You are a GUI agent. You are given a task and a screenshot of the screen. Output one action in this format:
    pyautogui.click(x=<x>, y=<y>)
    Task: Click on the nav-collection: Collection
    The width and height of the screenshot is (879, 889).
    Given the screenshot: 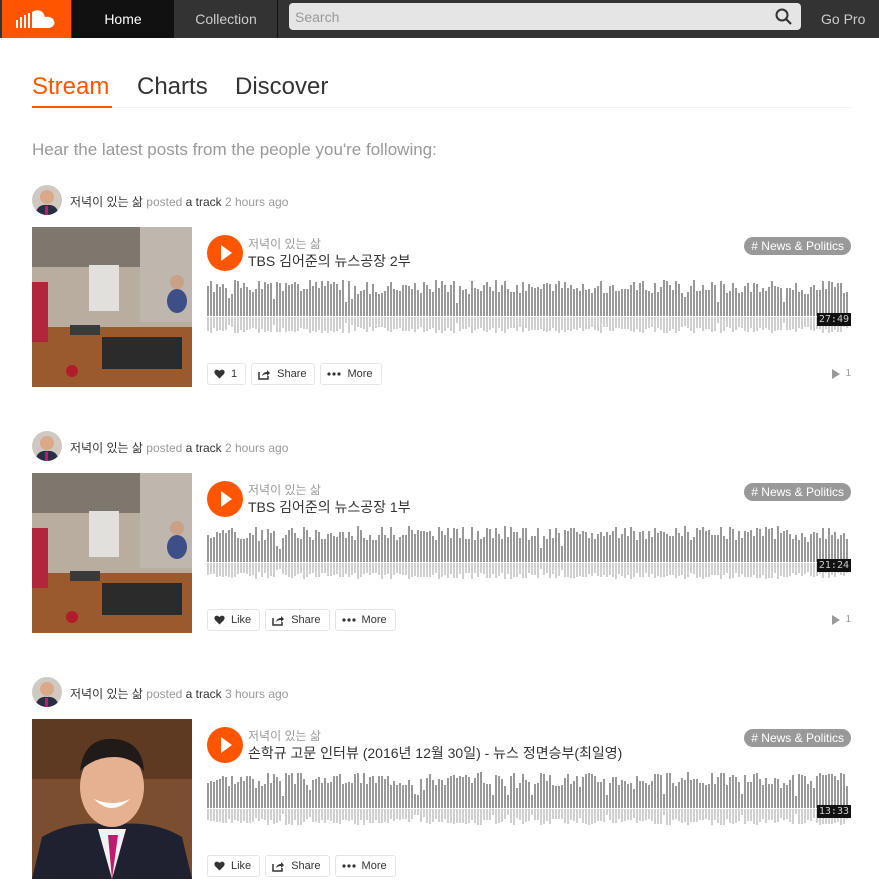 What is the action you would take?
    pyautogui.click(x=226, y=19)
    